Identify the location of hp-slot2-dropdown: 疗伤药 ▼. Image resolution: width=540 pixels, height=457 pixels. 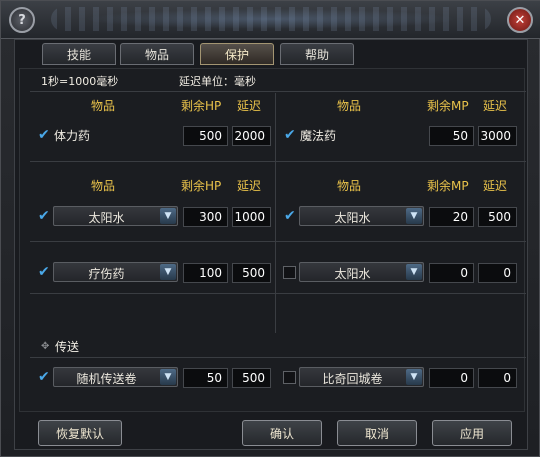
(115, 272).